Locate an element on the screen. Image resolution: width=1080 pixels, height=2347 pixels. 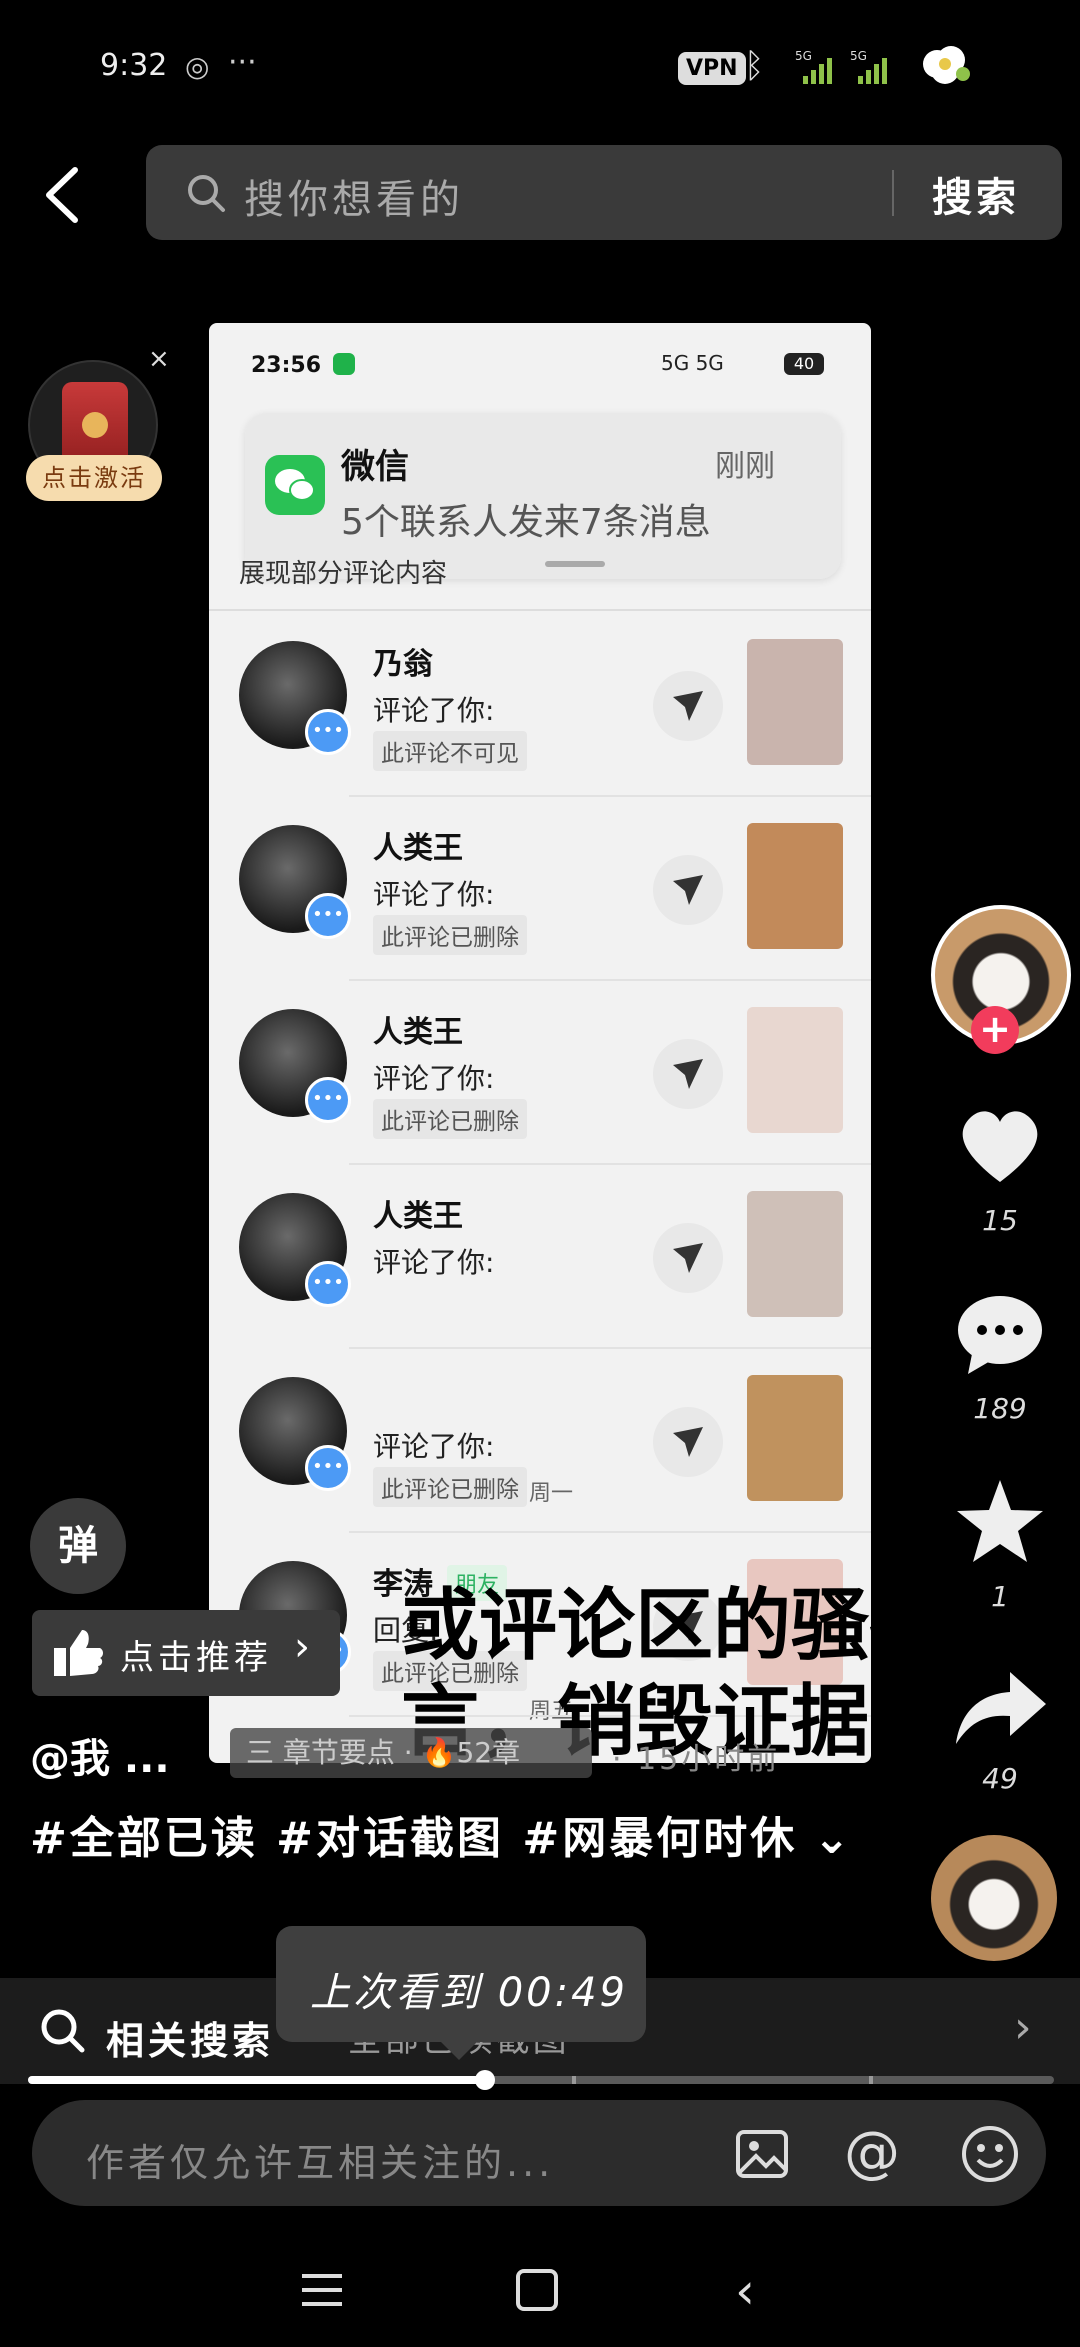
close-icon: × is located at coordinates (159, 359).